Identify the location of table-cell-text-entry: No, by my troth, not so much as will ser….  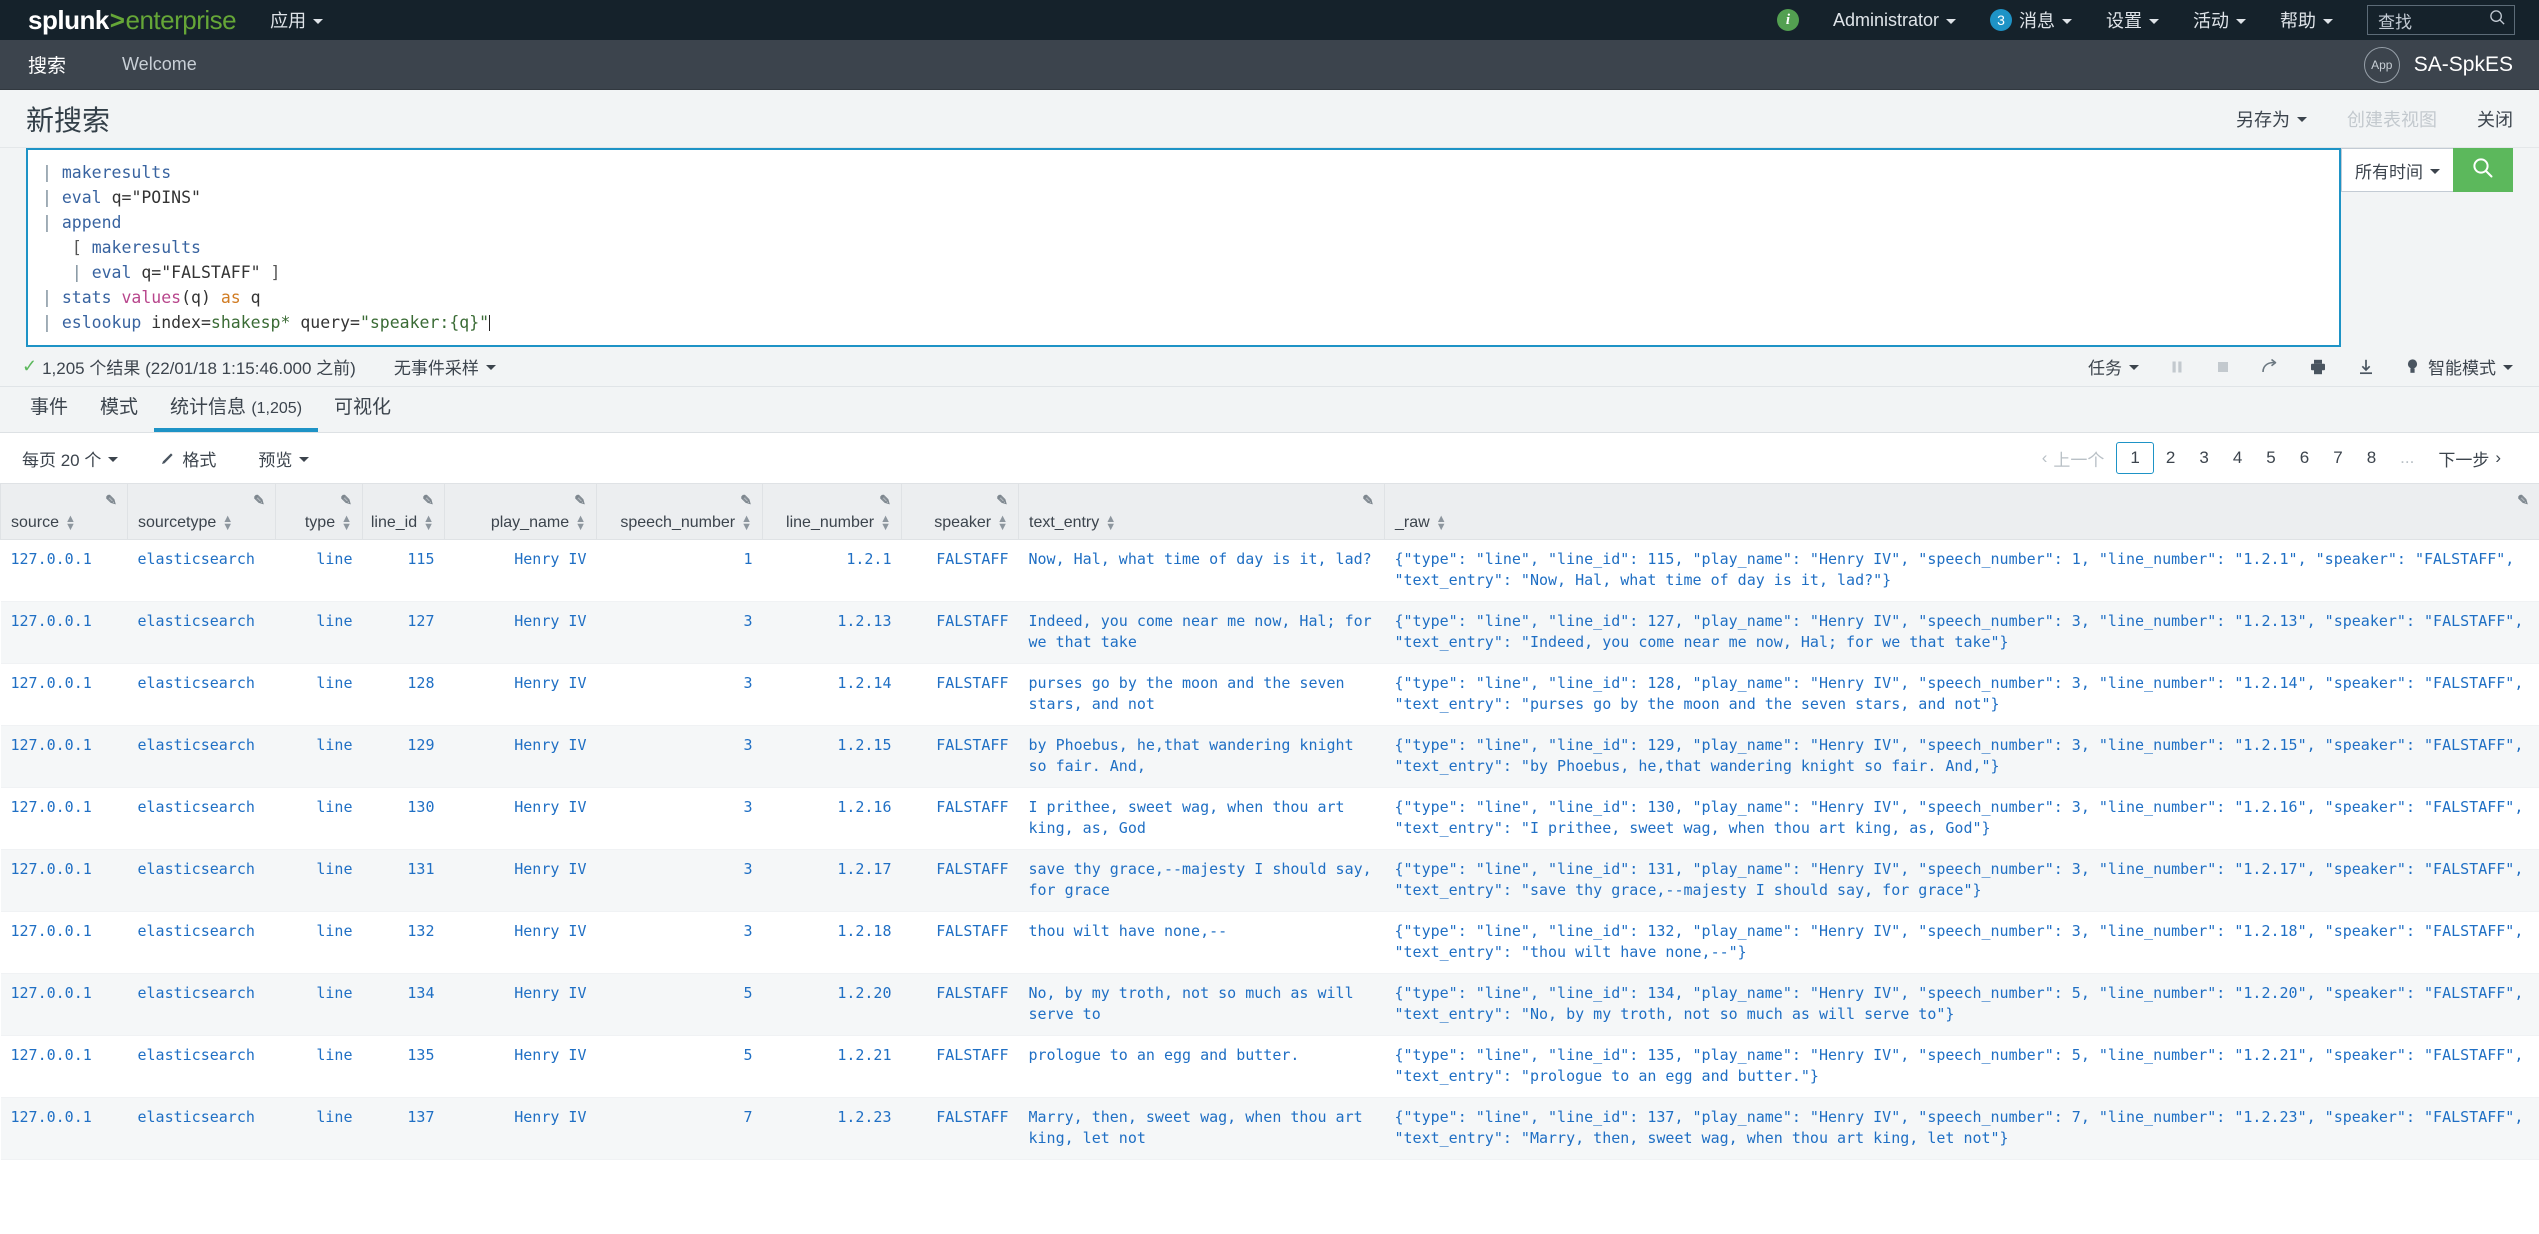
(1201, 1004).